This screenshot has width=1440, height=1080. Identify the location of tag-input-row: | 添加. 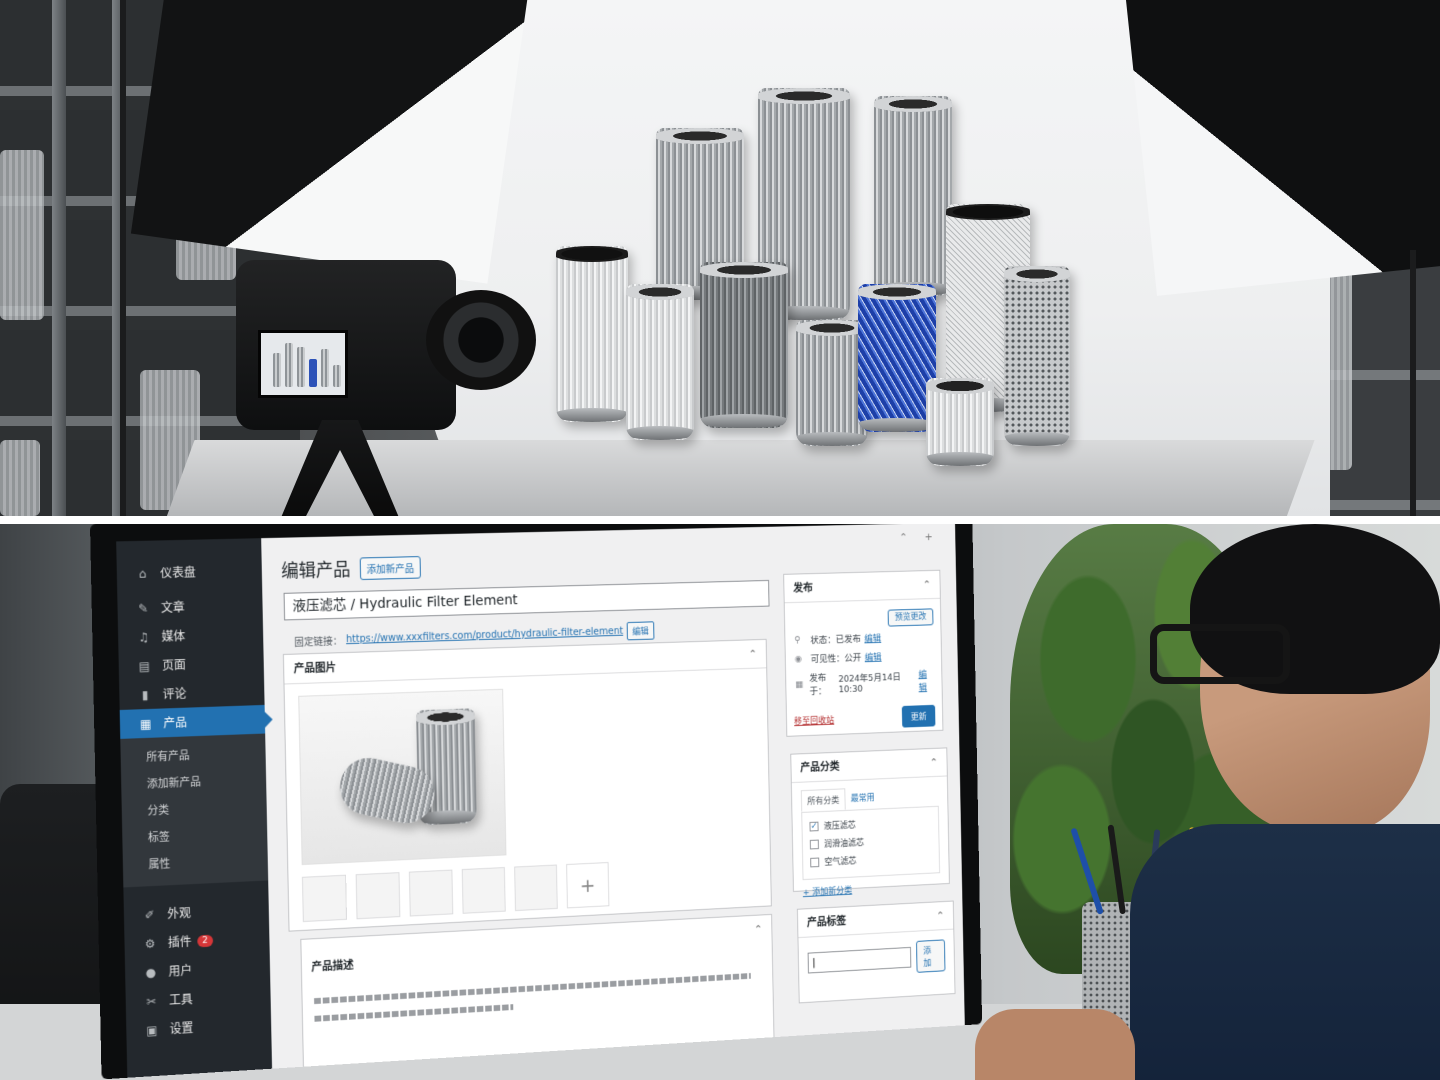
(876, 960).